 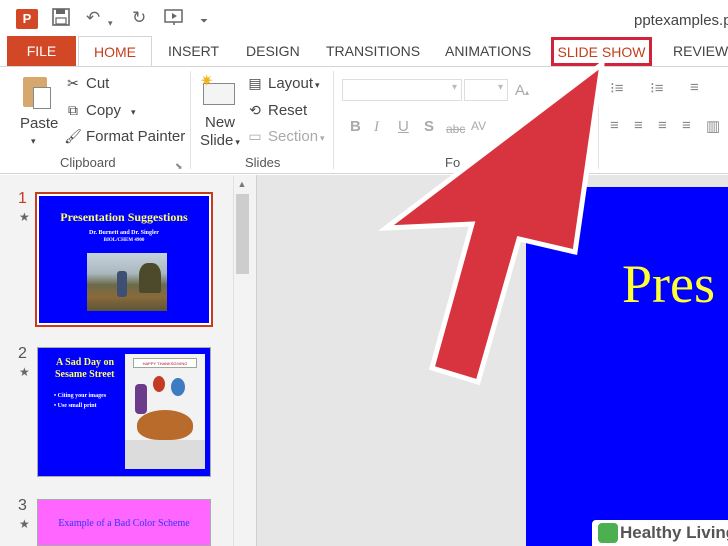 I want to click on thumb-subtitle: Dr. Burnett and Dr. Singler, so click(x=124, y=233).